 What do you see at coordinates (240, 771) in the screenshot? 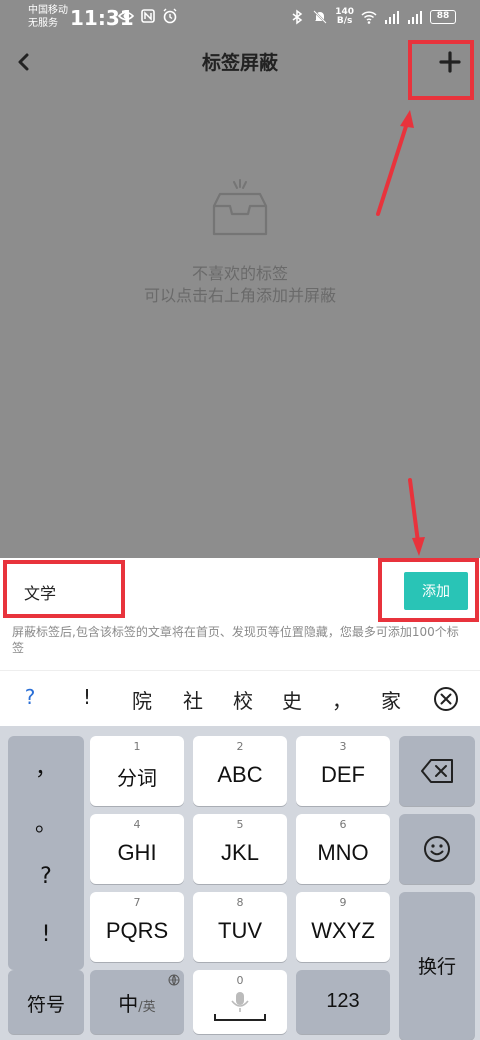
I see `key-2: 2 ABC` at bounding box center [240, 771].